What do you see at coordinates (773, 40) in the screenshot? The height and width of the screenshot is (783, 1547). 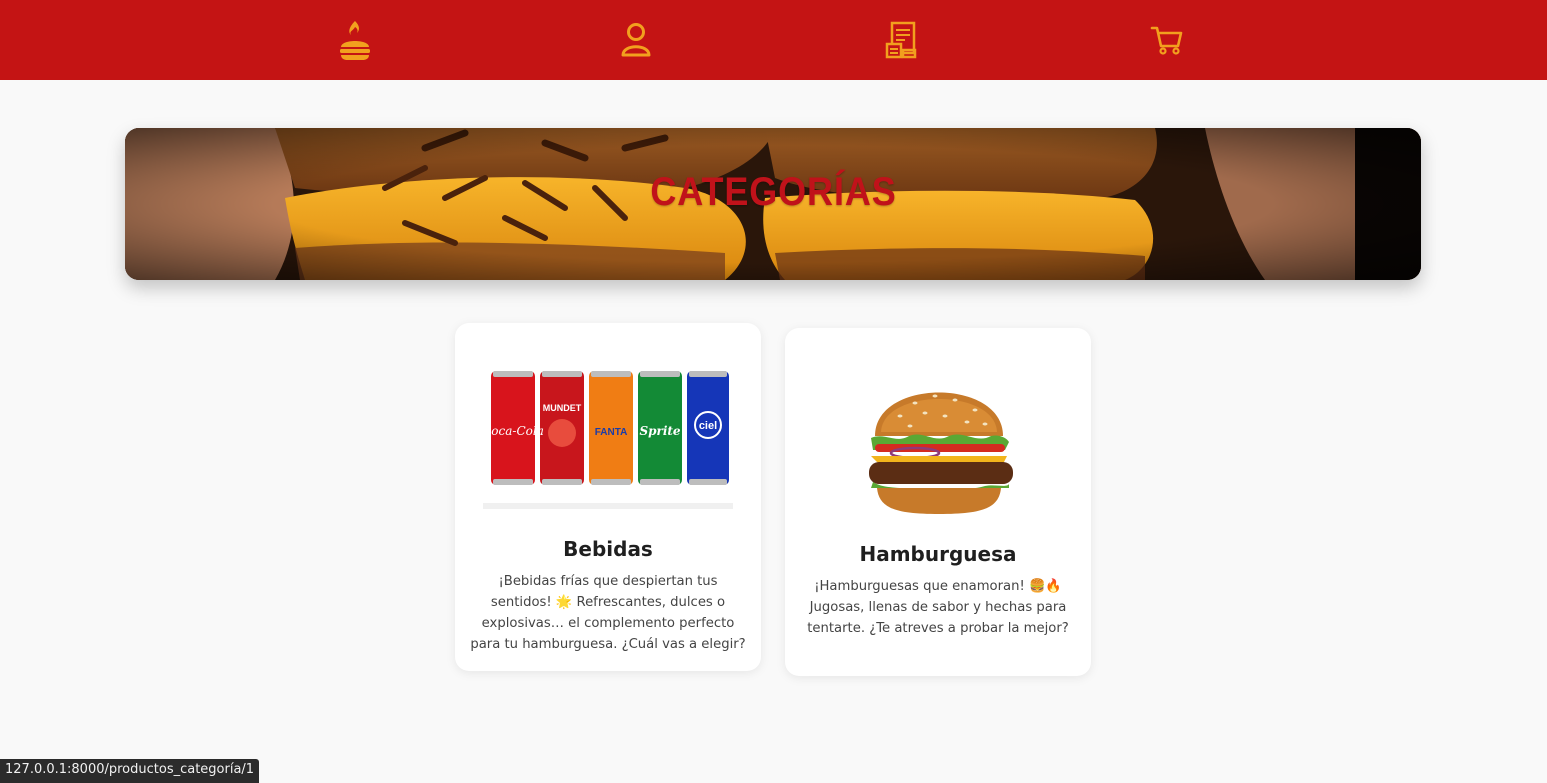 I see `top-navbar` at bounding box center [773, 40].